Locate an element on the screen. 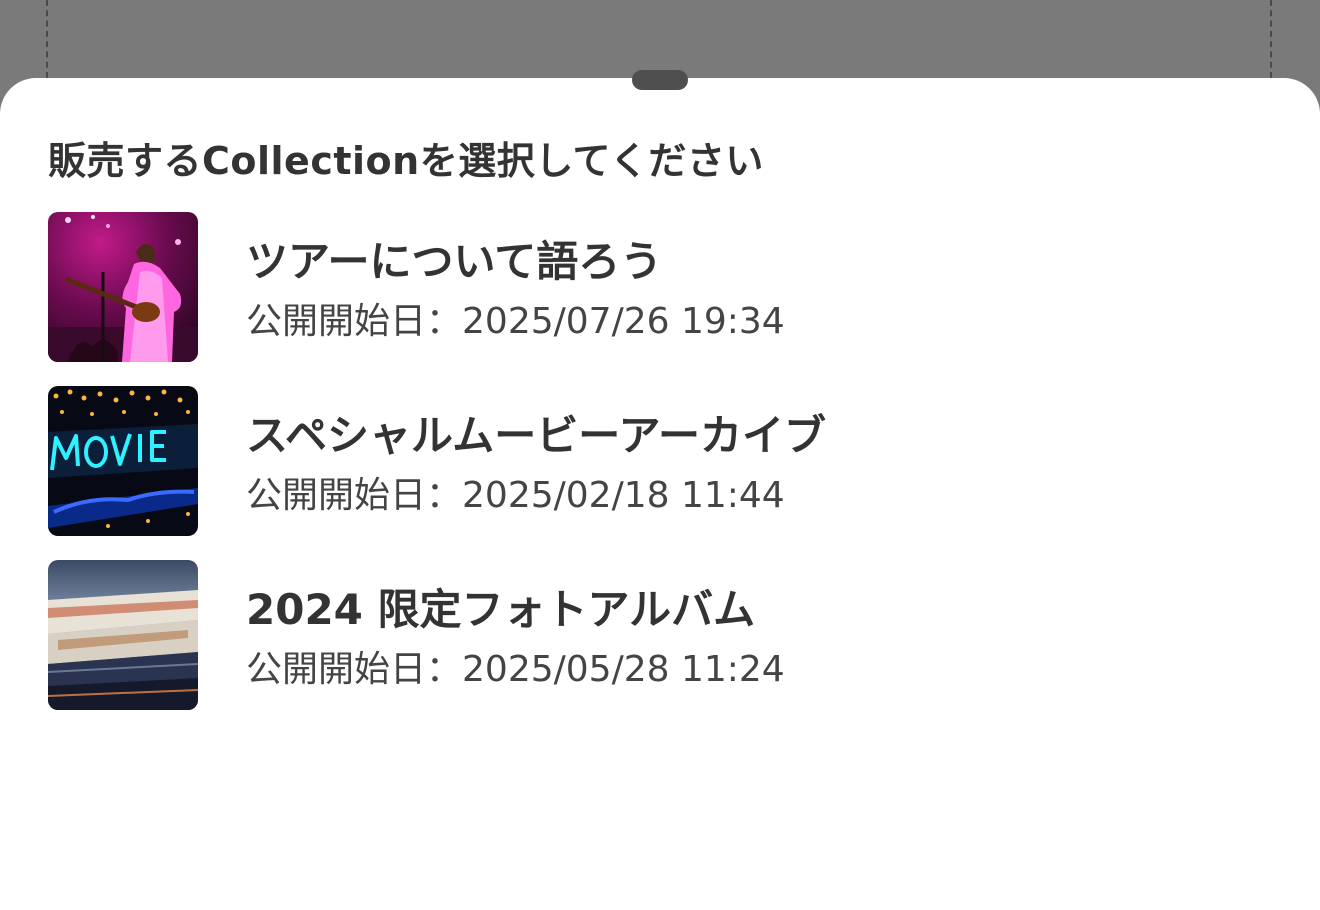 Image resolution: width=1320 pixels, height=910 pixels. collection-date: 公開開始日：2025/05/28 11:24 is located at coordinates (515, 666).